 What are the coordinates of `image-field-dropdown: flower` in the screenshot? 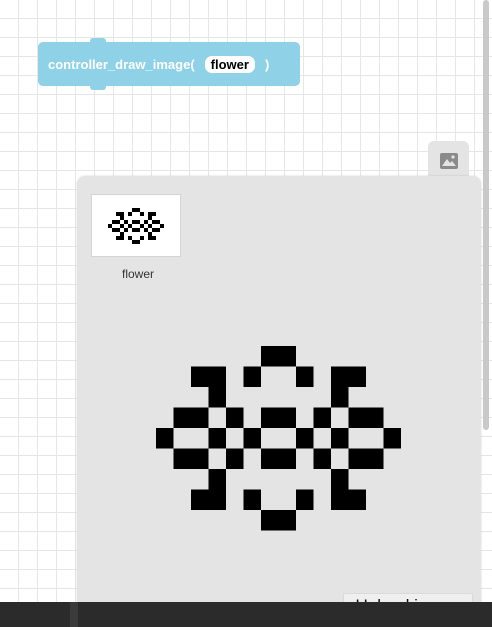 It's located at (229, 64).